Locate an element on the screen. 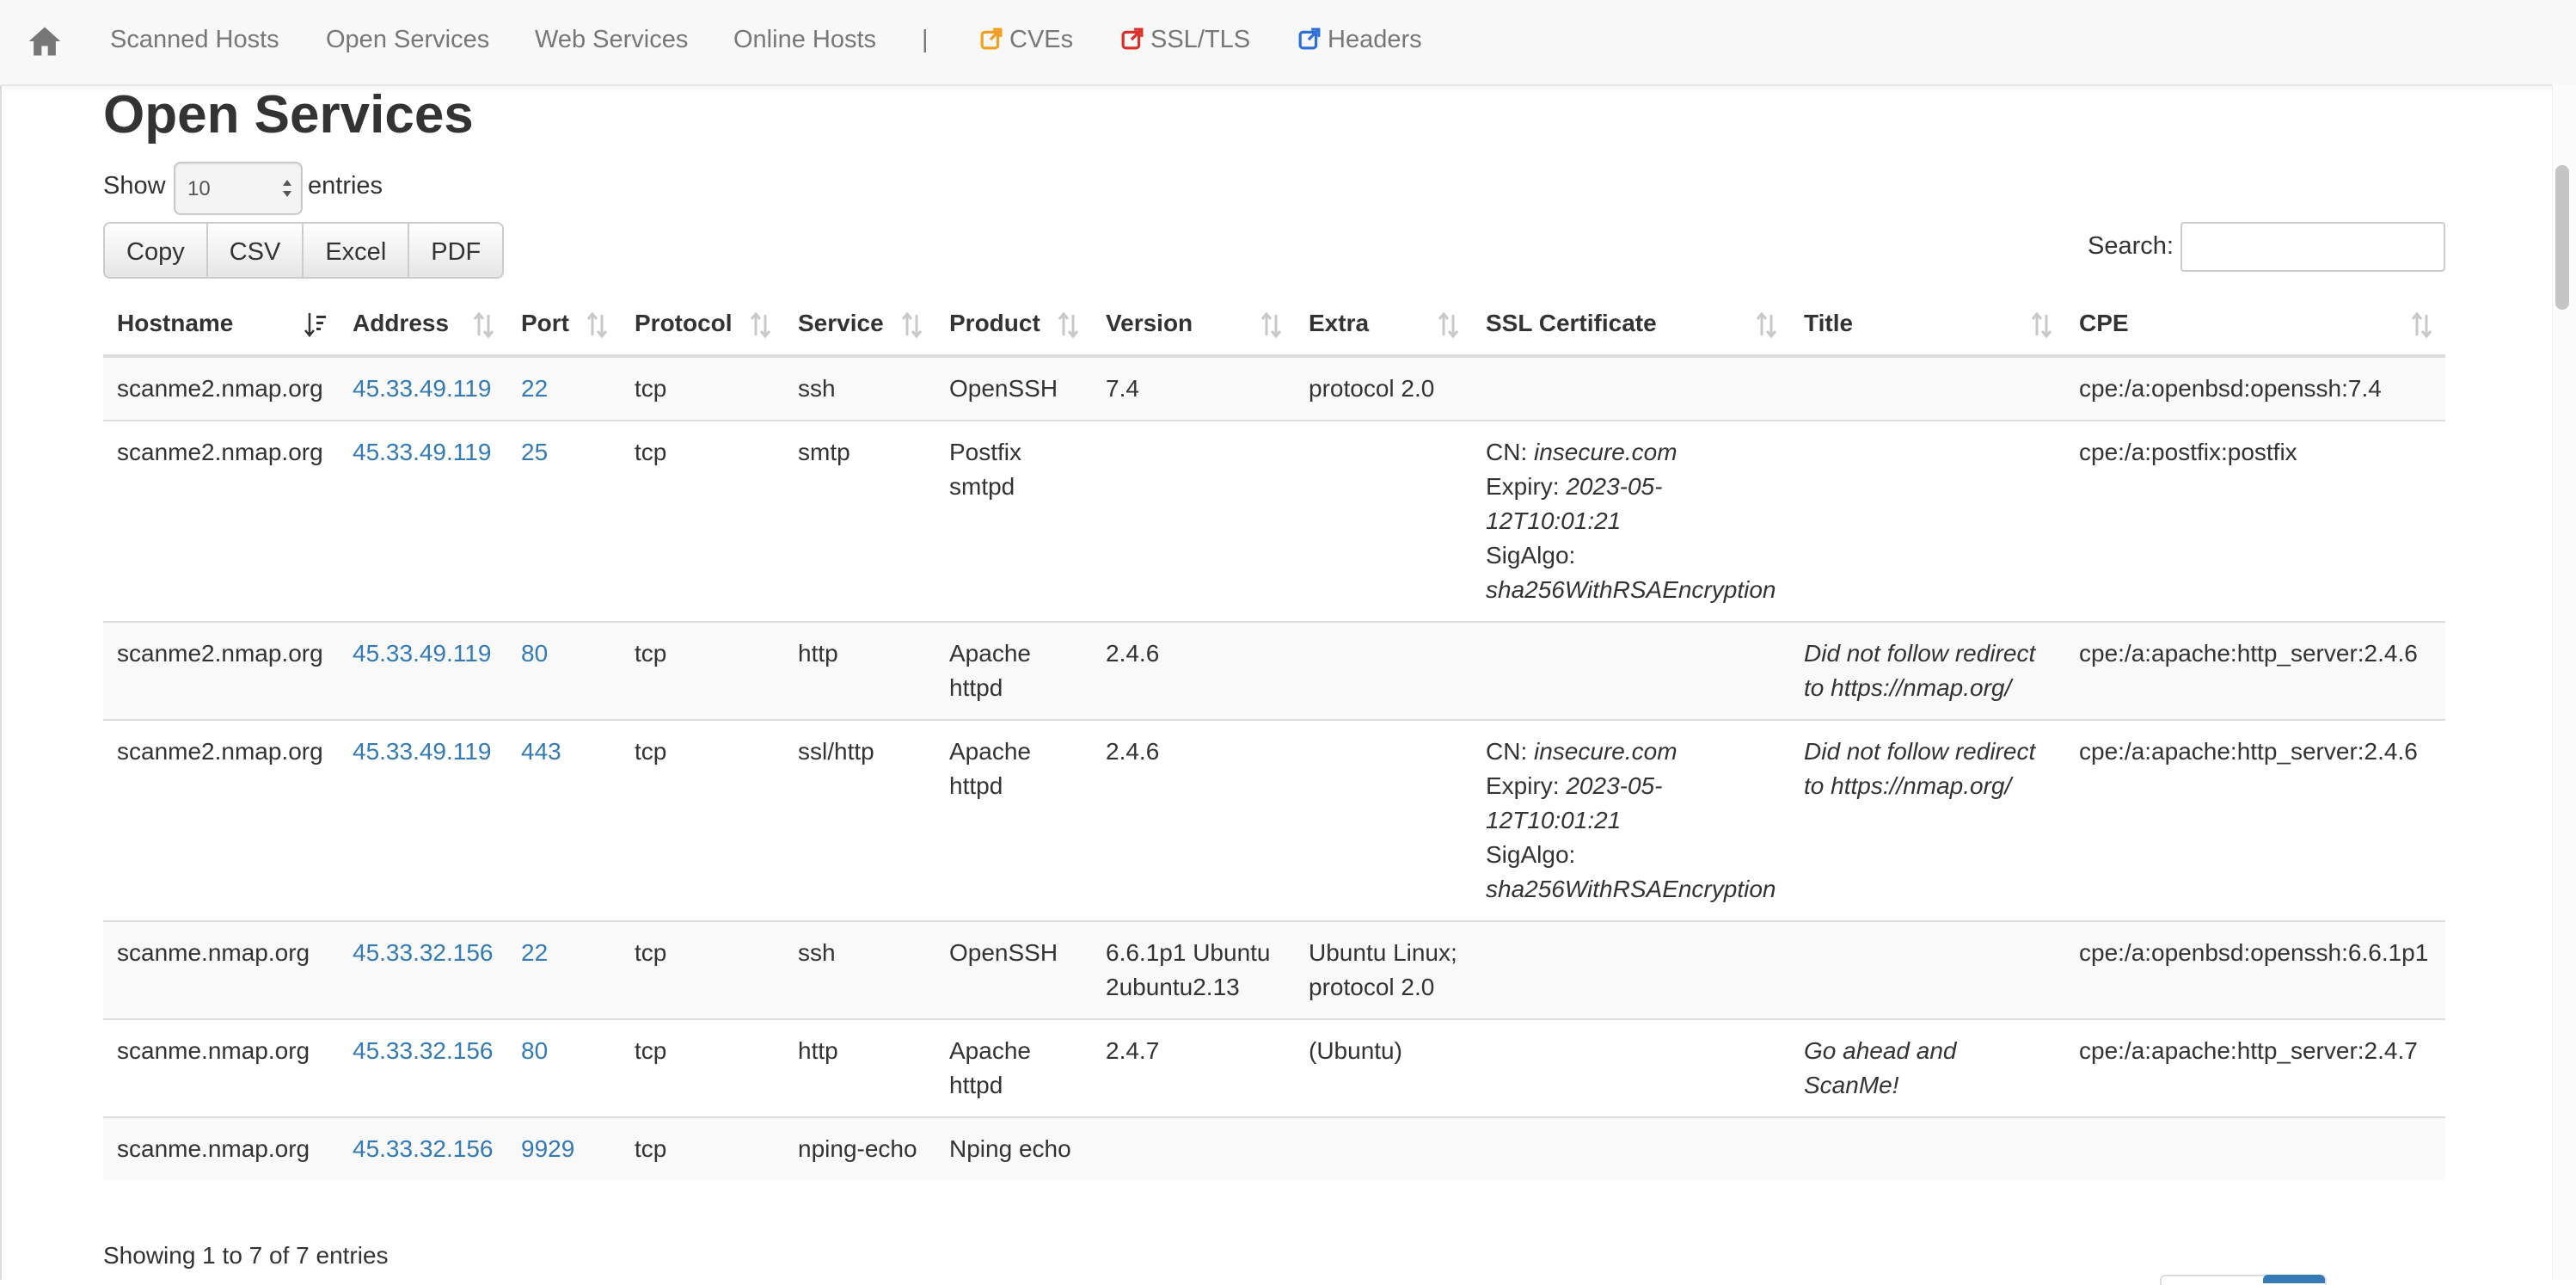 The image size is (2576, 1285). col-port: Port is located at coordinates (564, 325).